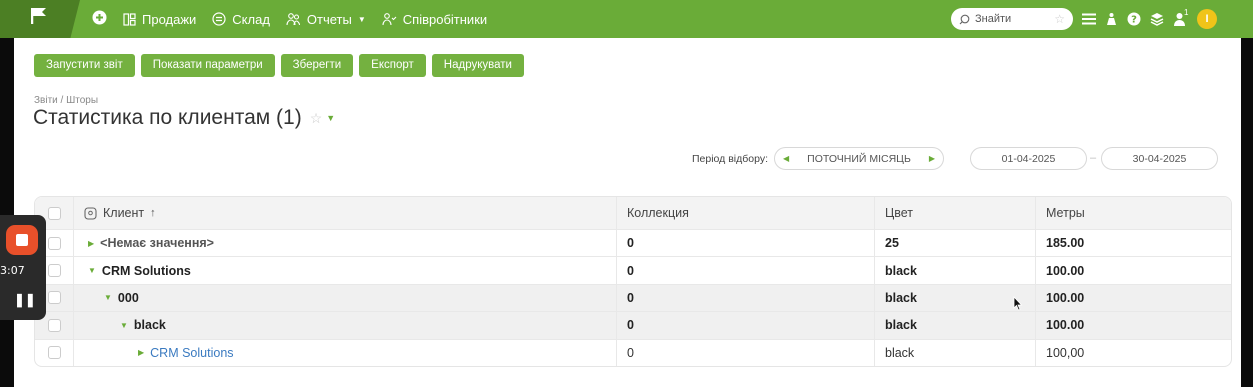 The width and height of the screenshot is (1253, 387). I want to click on table-row: ▶ CRM Solutions 0 black 100,00, so click(633, 352).